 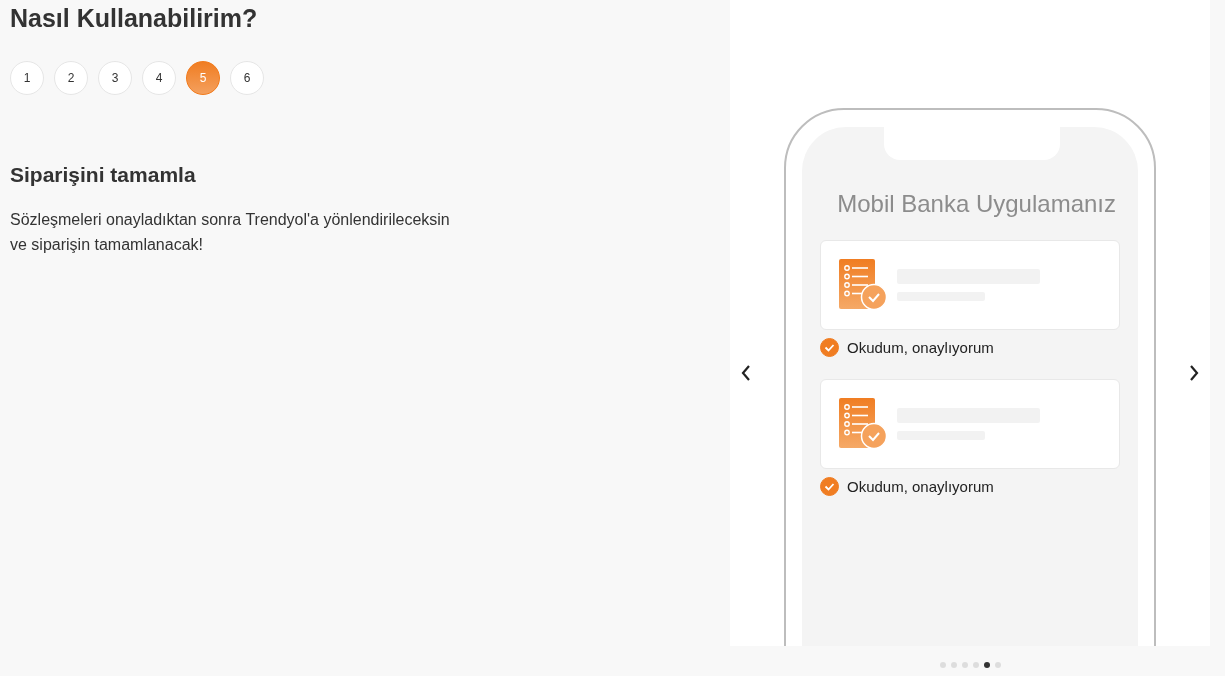 I want to click on step-description: Sözleşmeleri onayladıktan sonra Trendyol'a yönlendirileceksin ve siparişin tamamlanacak!, so click(x=230, y=232).